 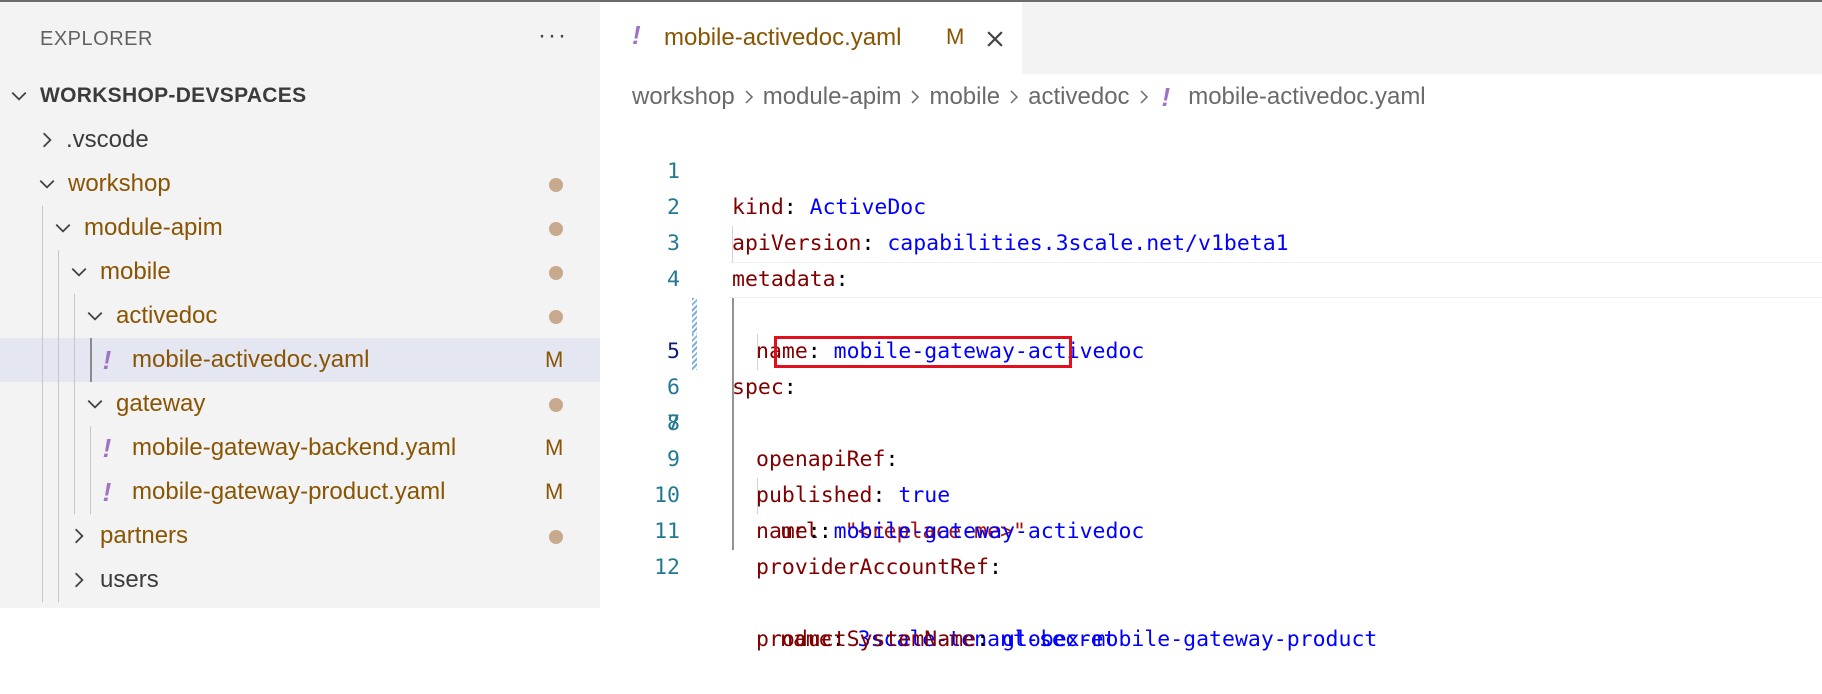 I want to click on code-line: 8 published: true, so click(x=1211, y=439).